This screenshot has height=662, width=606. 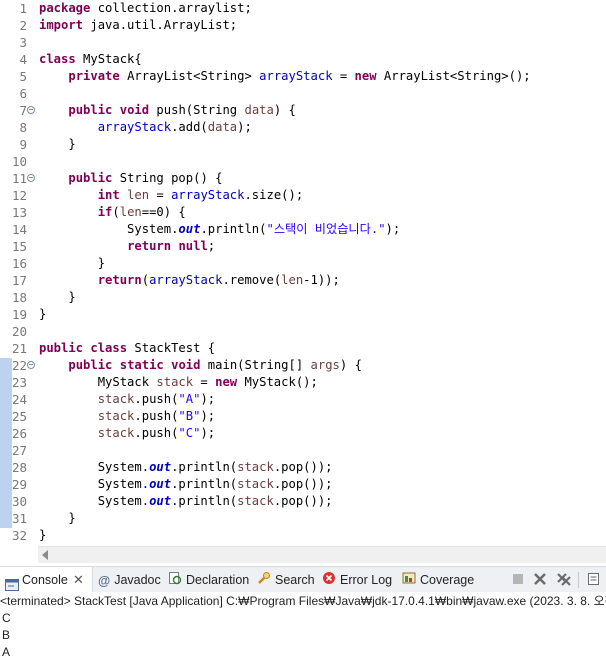 I want to click on console-output: C B A, so click(x=303, y=636).